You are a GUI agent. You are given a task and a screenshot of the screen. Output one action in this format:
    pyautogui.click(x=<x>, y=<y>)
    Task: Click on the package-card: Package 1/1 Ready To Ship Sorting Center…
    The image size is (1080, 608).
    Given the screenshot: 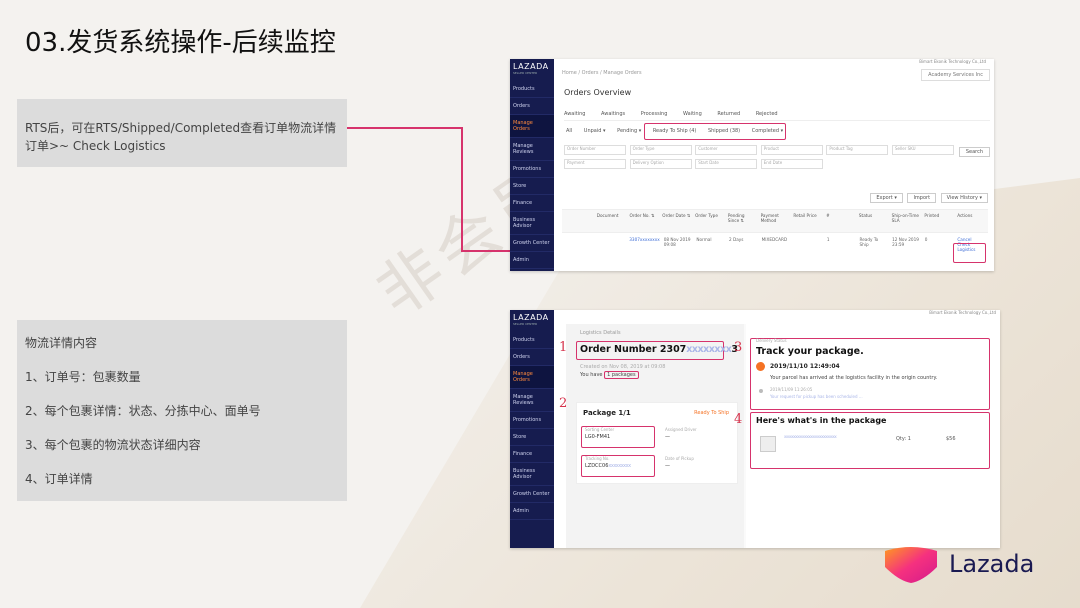 What is the action you would take?
    pyautogui.click(x=657, y=443)
    